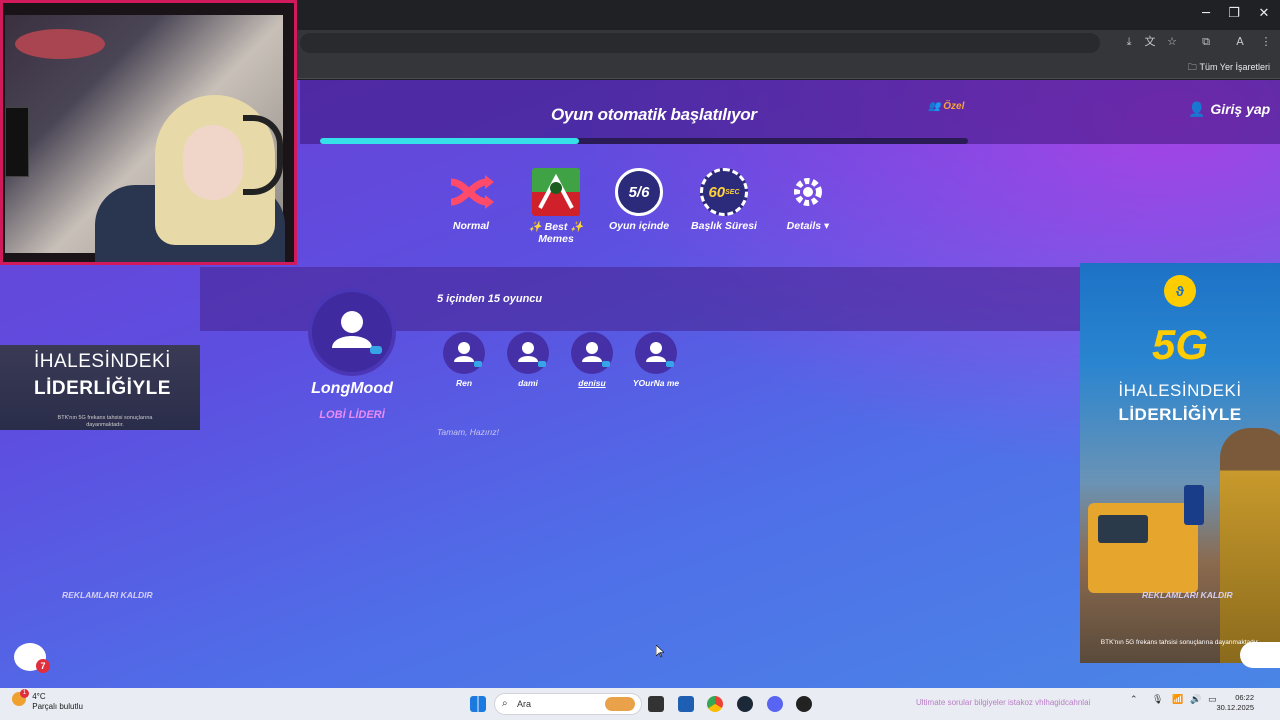  What do you see at coordinates (700, 43) in the screenshot?
I see `address-bar` at bounding box center [700, 43].